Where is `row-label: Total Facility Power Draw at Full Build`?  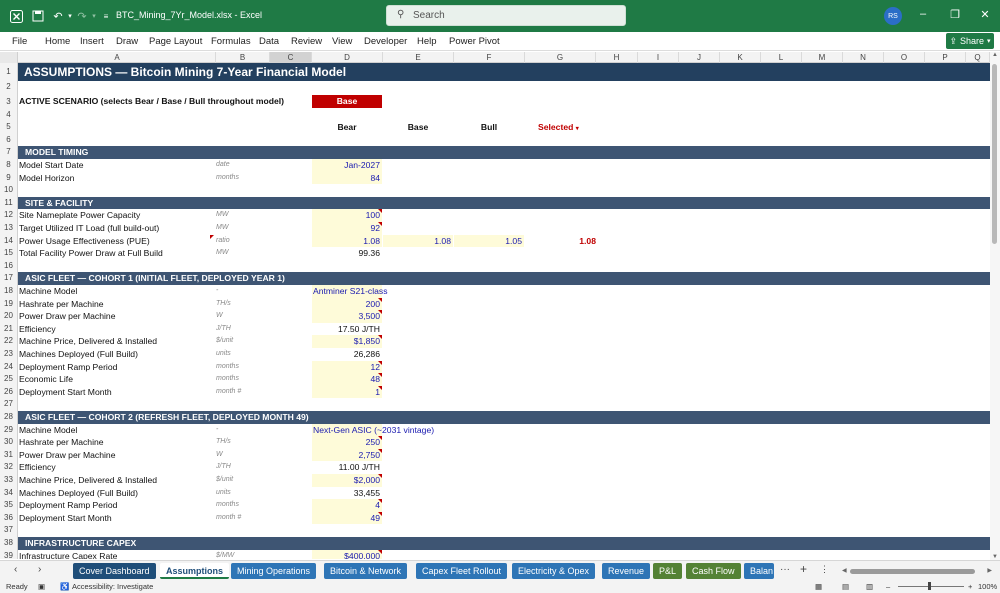 row-label: Total Facility Power Draw at Full Build is located at coordinates (91, 253).